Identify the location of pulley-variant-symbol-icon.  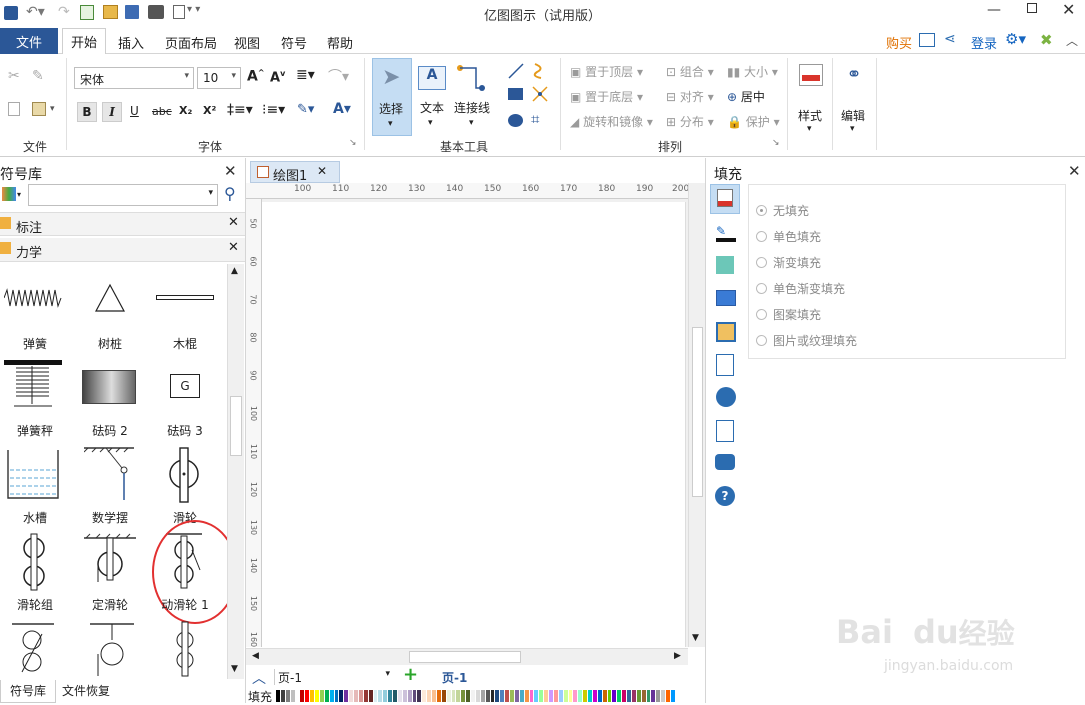
(112, 649).